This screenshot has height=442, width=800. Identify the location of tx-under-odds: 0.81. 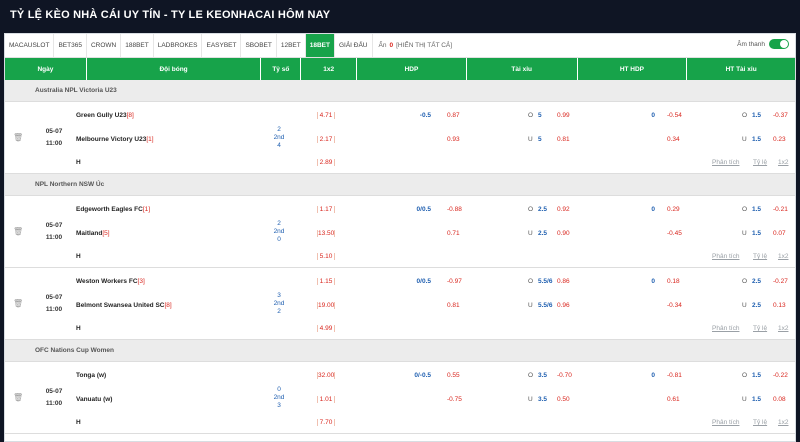
(563, 139).